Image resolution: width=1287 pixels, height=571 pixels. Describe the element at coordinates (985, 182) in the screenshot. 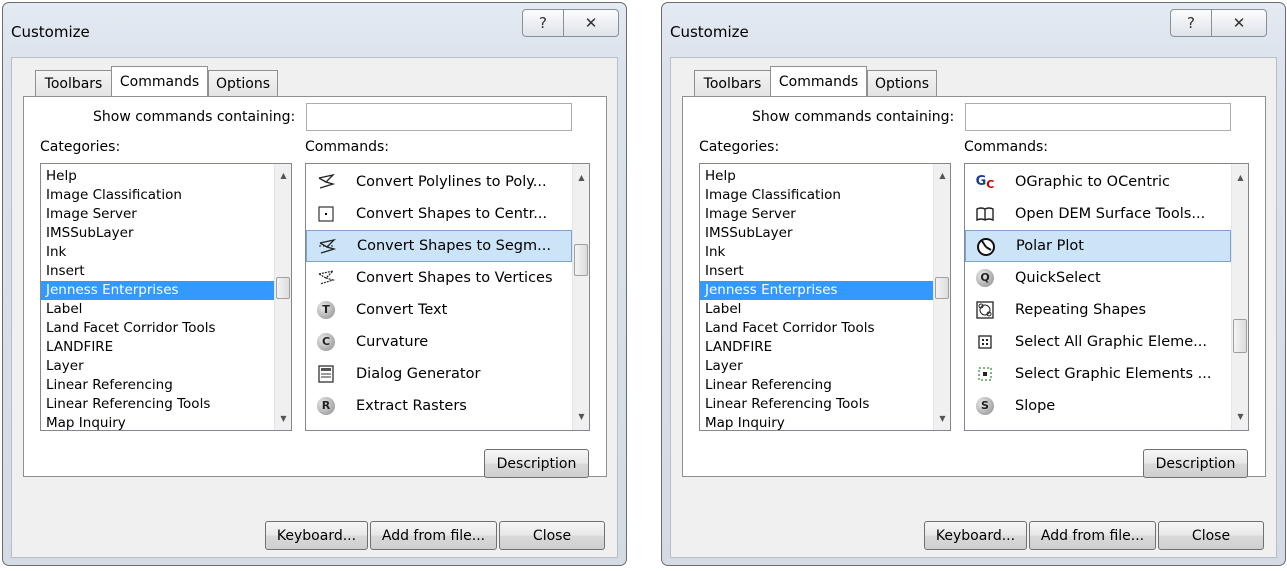

I see `gc-icon: GC` at that location.